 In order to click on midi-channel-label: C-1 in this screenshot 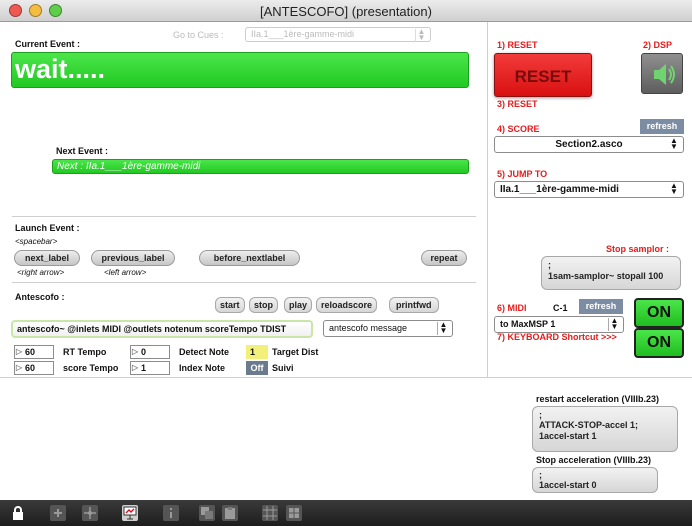, I will do `click(560, 308)`.